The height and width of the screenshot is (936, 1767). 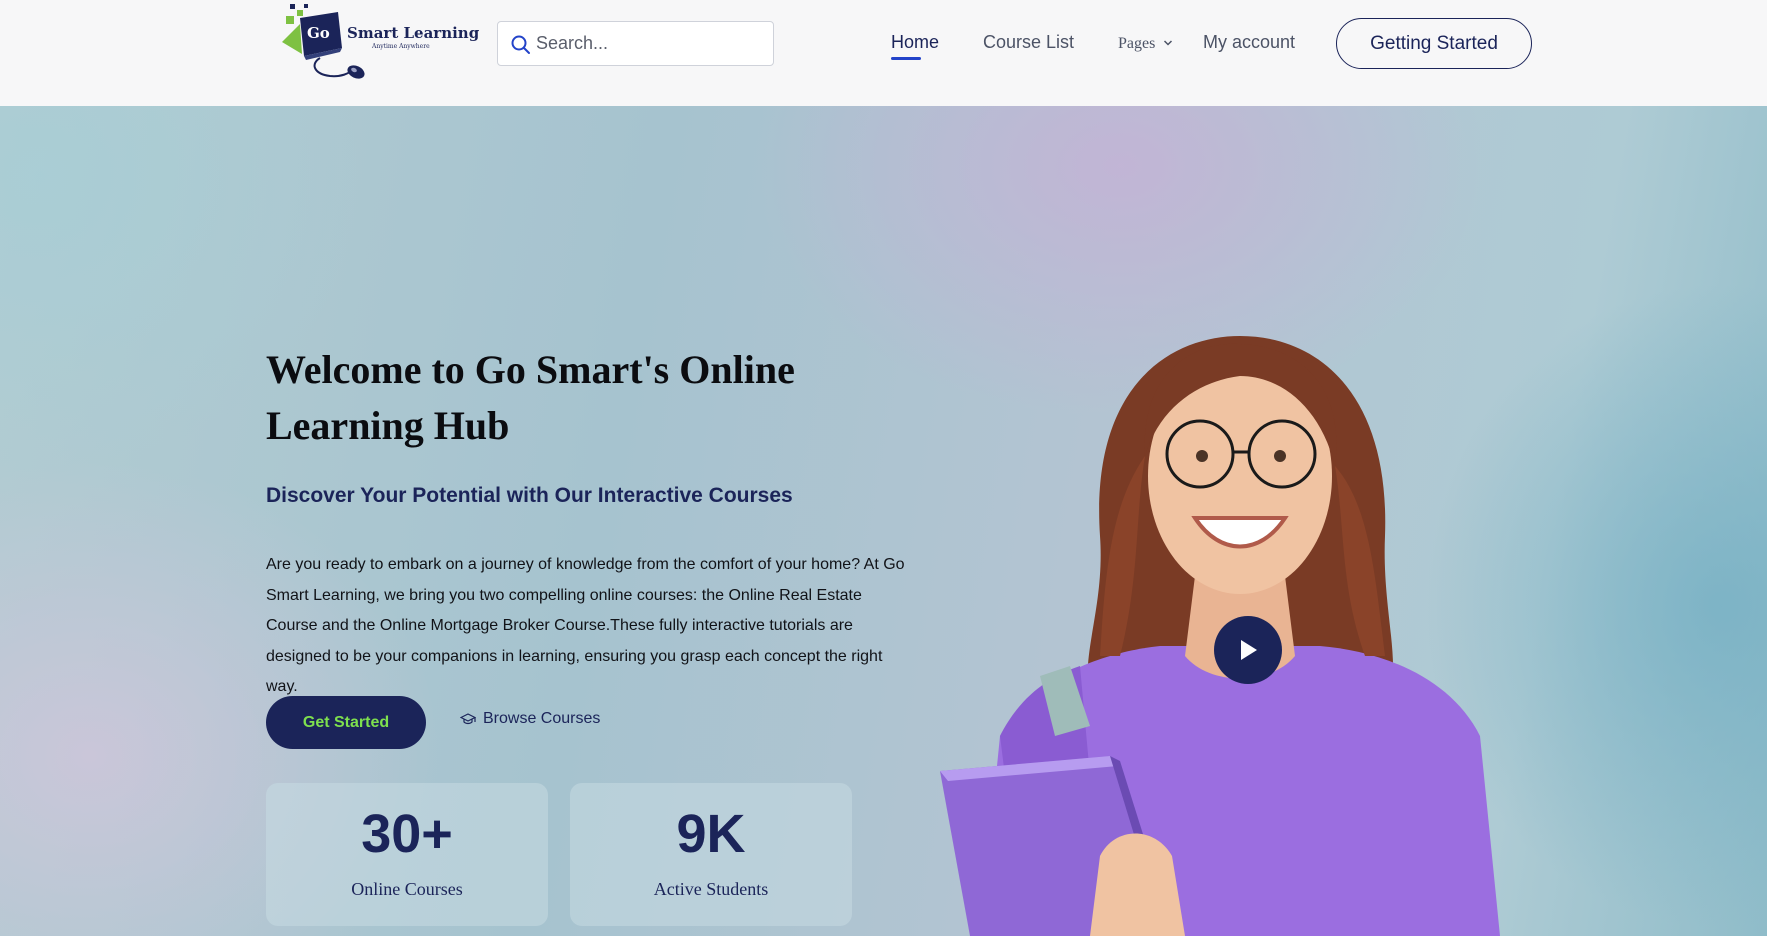 I want to click on browse-courses-link: Browse Courses, so click(x=530, y=719).